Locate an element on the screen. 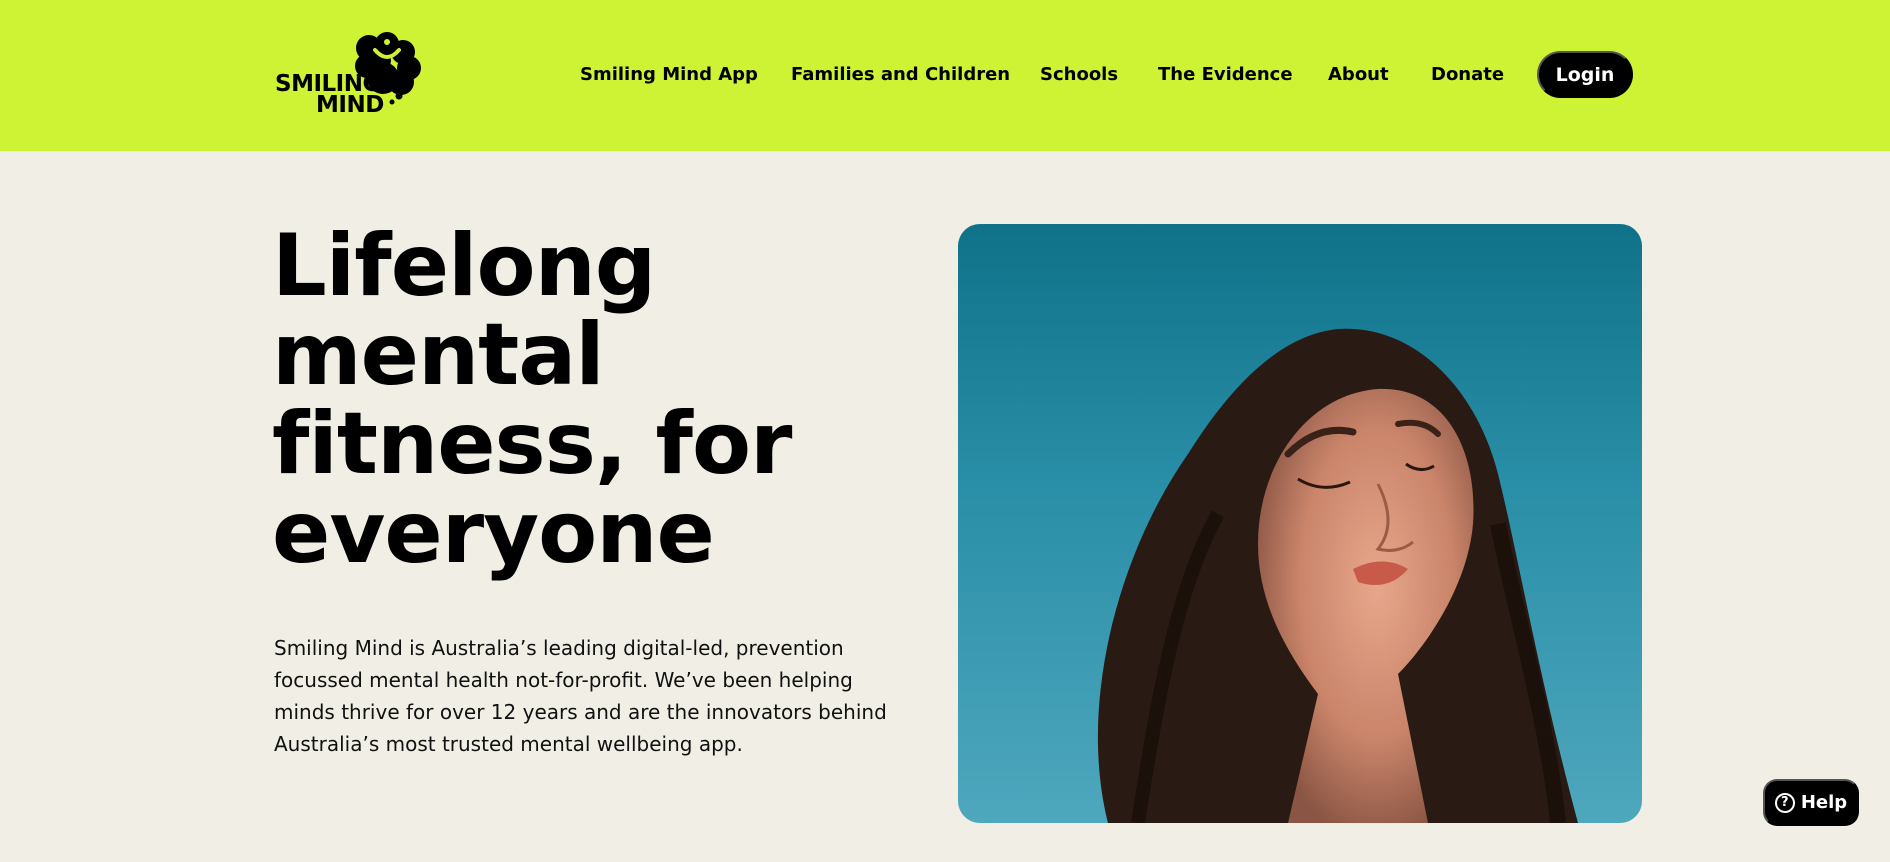 This screenshot has width=1890, height=862. help-button: ? Help is located at coordinates (1811, 802).